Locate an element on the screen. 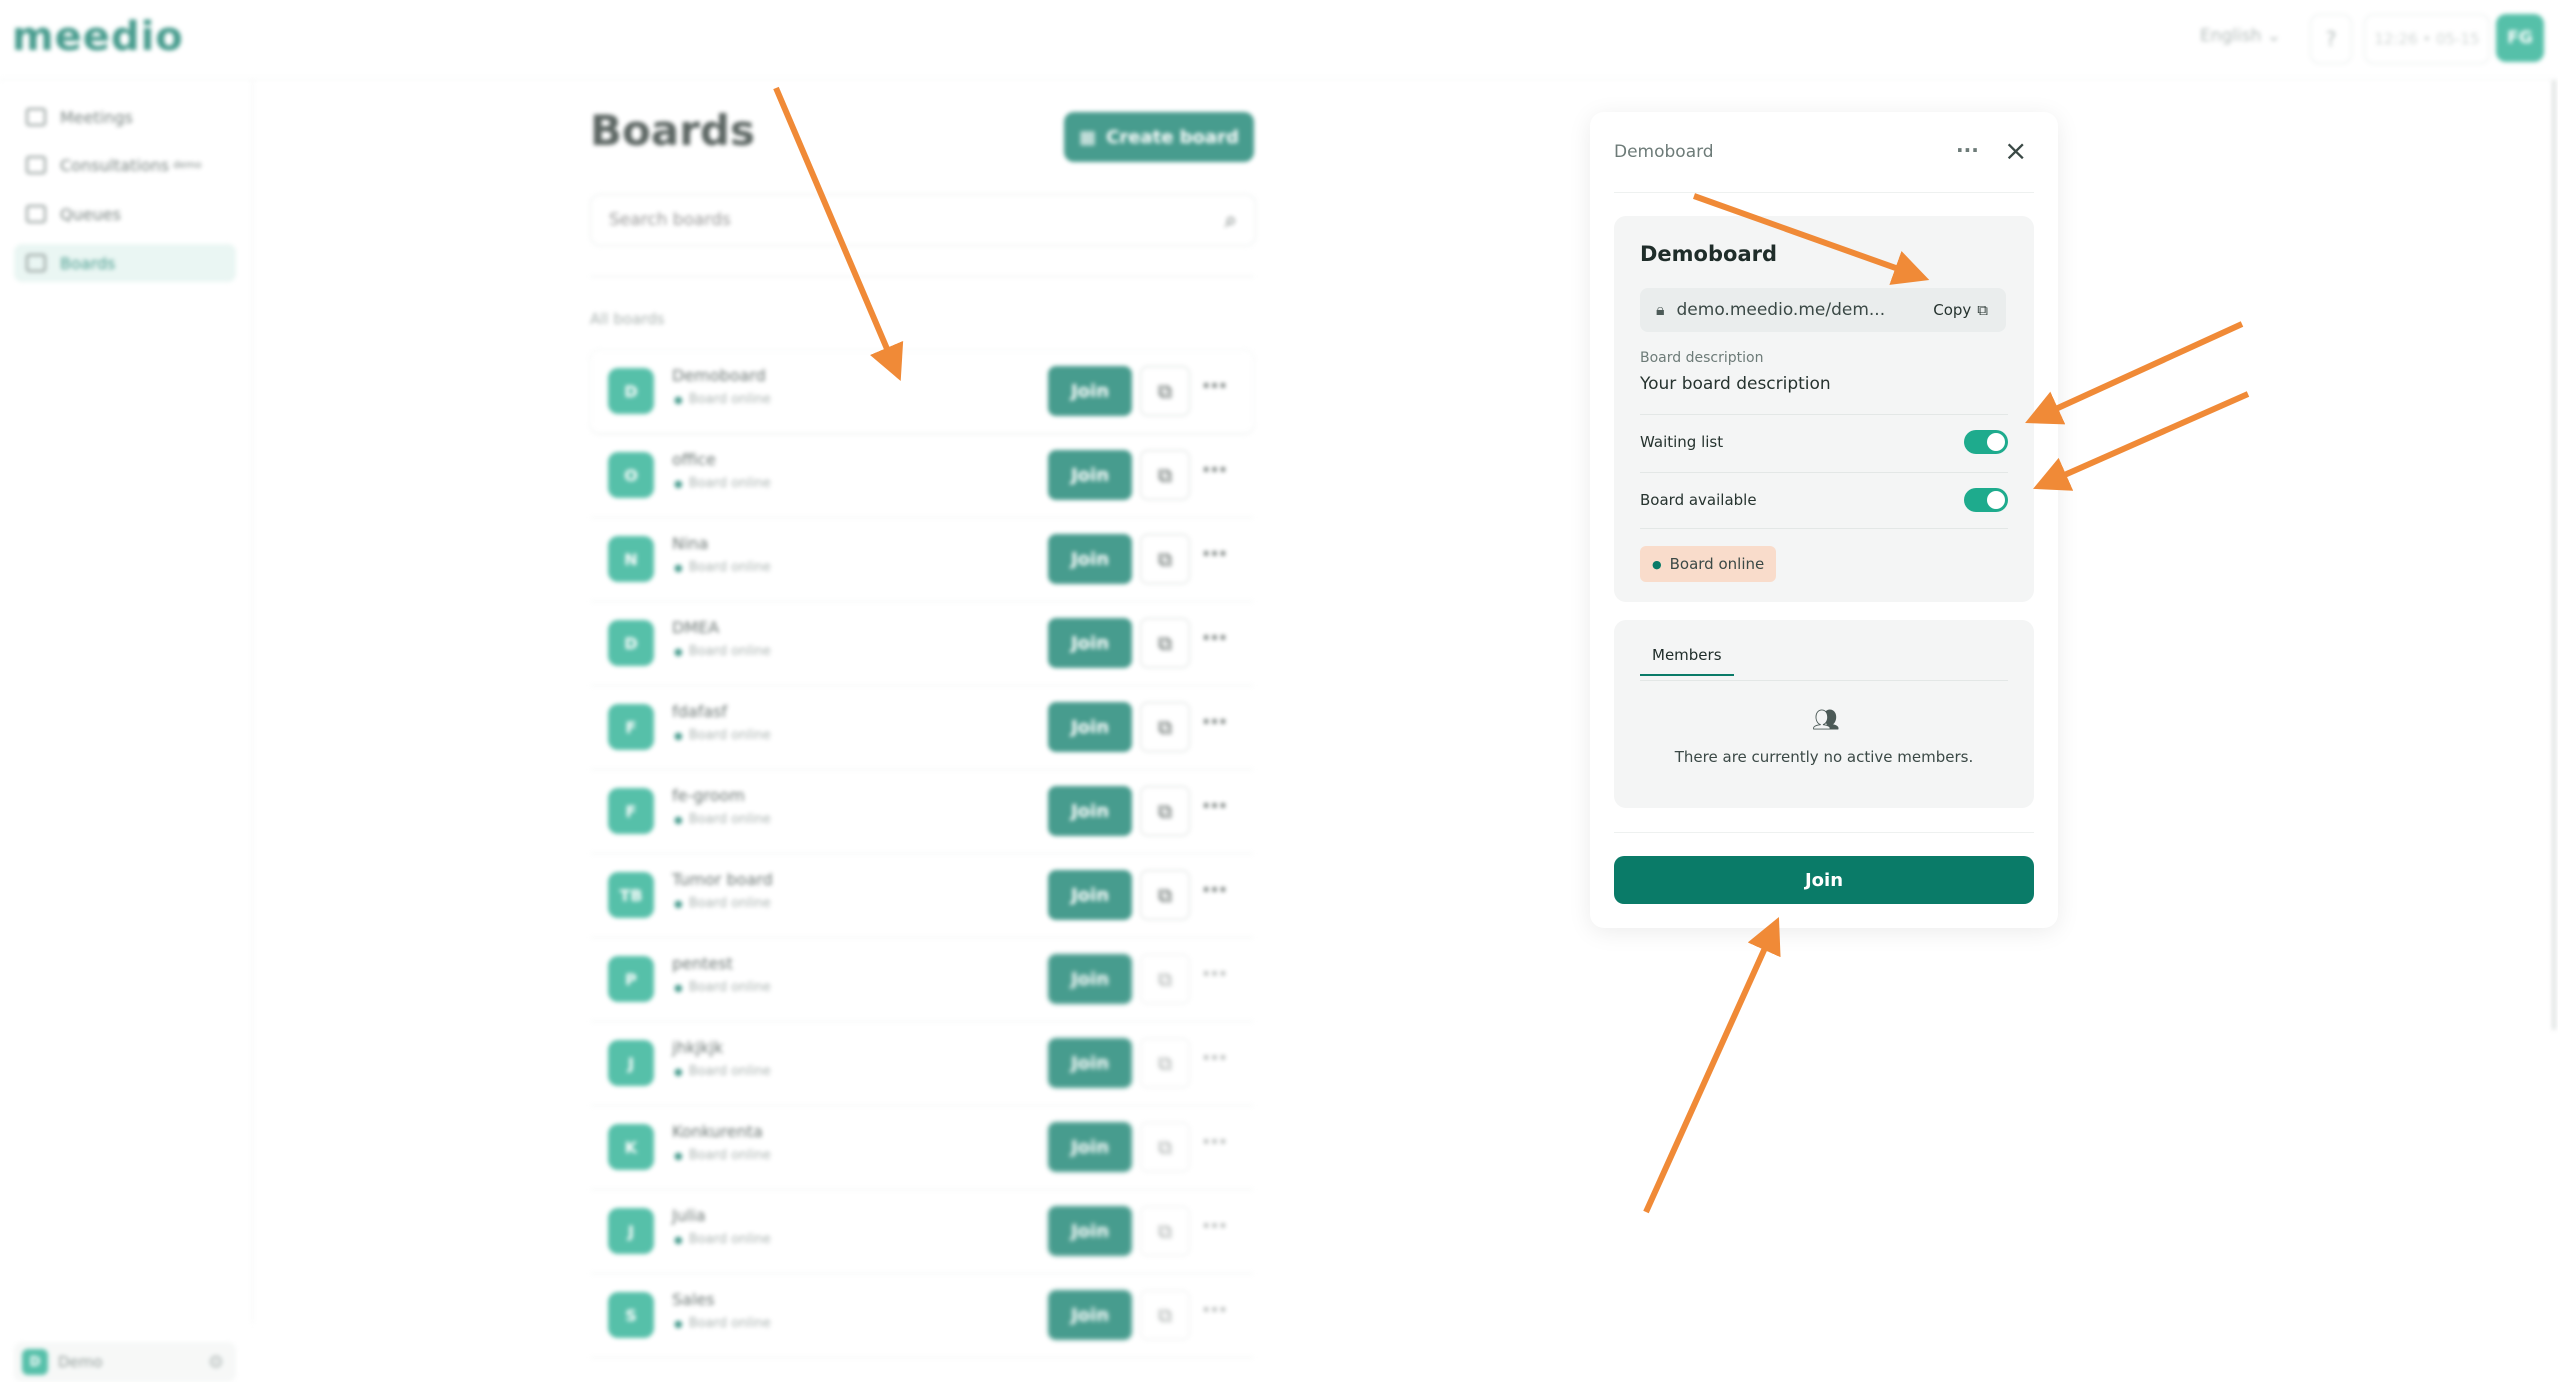  tab-members: Members is located at coordinates (1687, 661).